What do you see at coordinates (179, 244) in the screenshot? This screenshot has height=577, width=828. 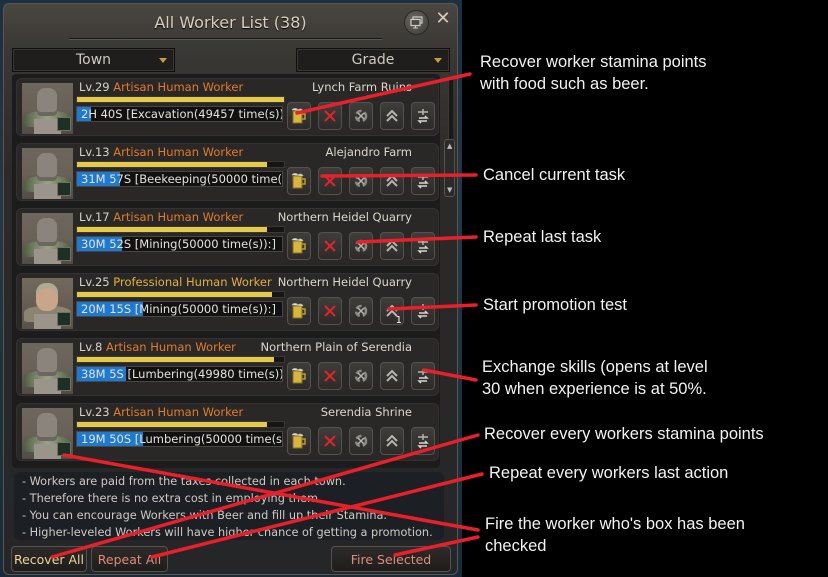 I see `task-progress-bar: 30M 52S [Mining(50000 time(s)):]` at bounding box center [179, 244].